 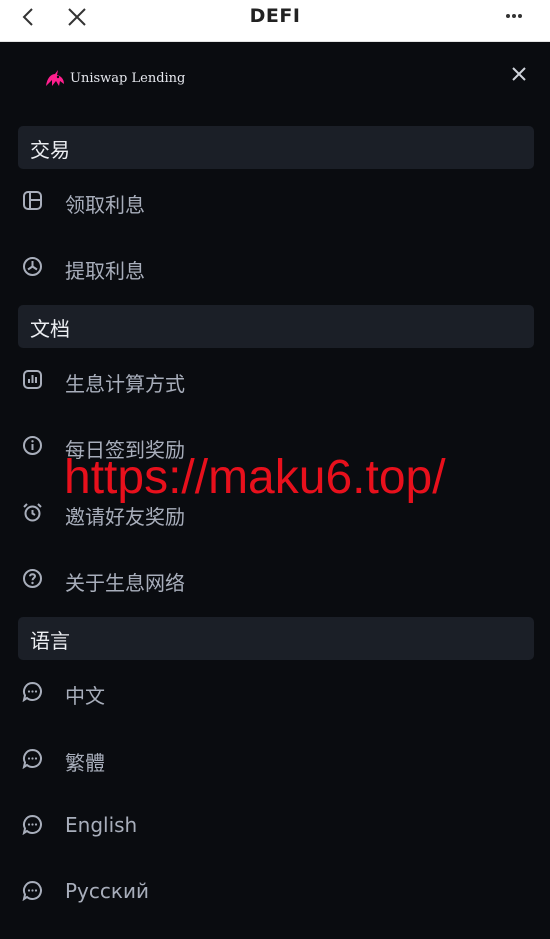 I want to click on bar-chart-icon, so click(x=32, y=379).